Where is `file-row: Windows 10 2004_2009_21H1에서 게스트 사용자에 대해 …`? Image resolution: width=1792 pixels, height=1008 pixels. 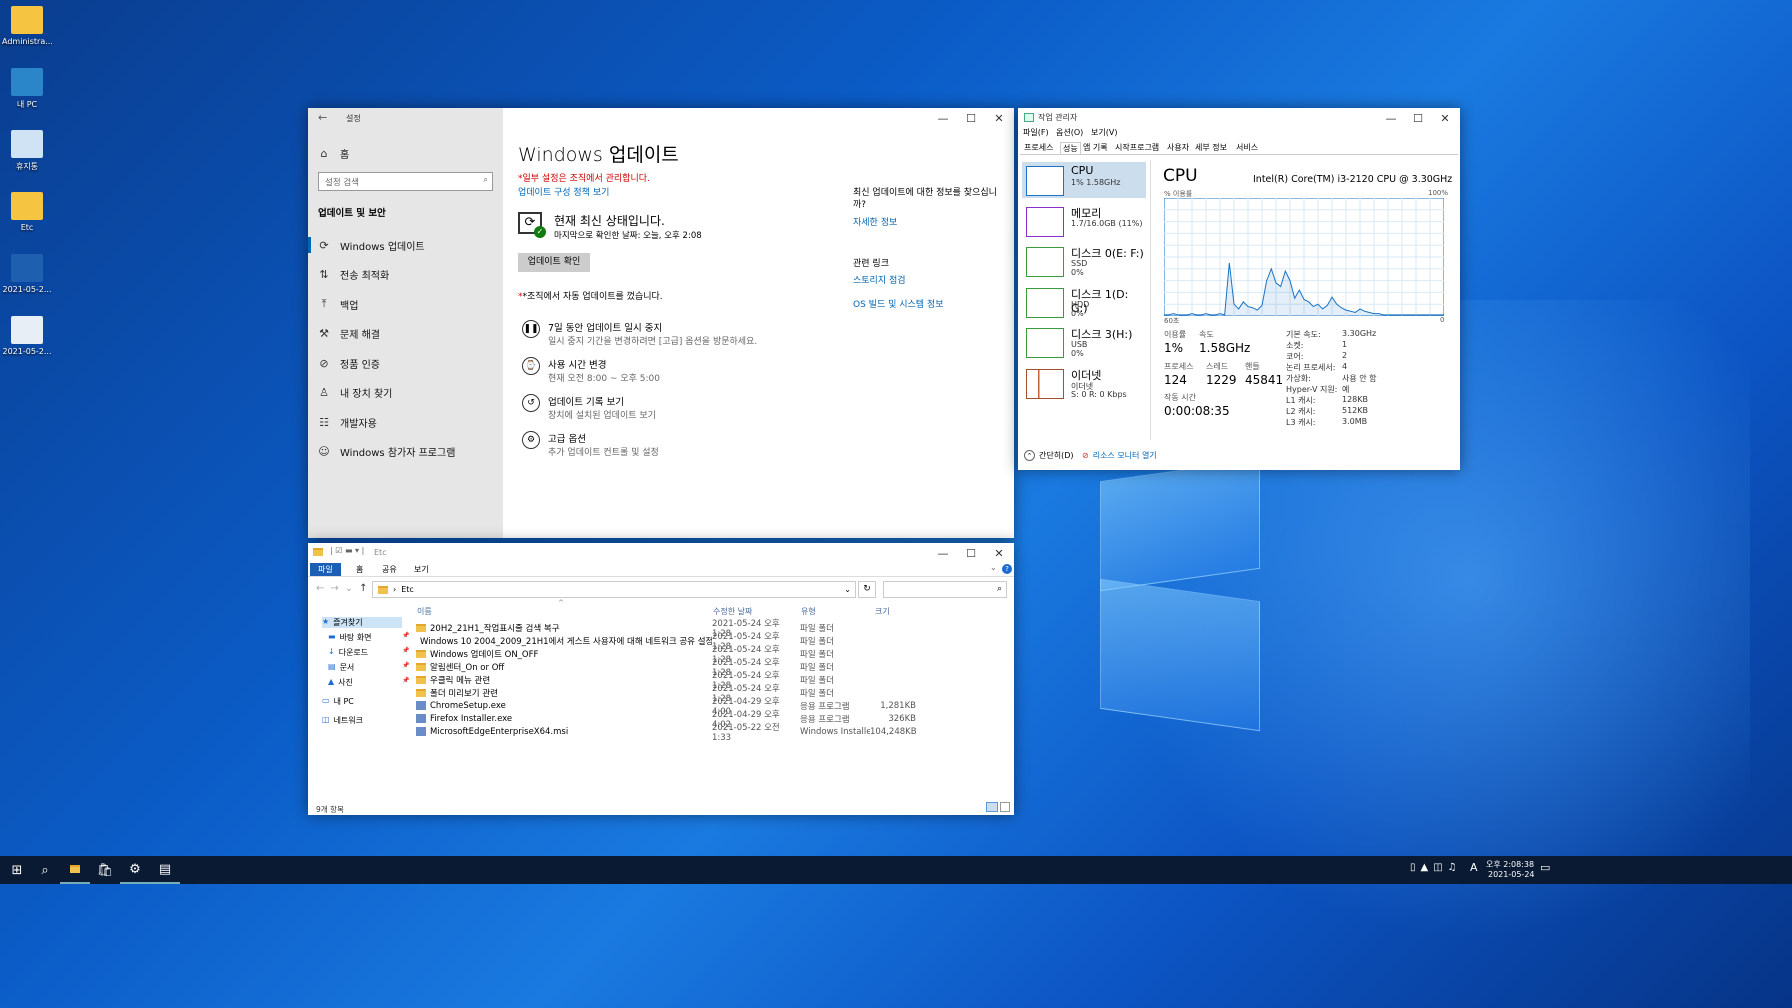
file-row: Windows 10 2004_2009_21H1에서 게스트 사용자에 대해 … is located at coordinates (666, 642).